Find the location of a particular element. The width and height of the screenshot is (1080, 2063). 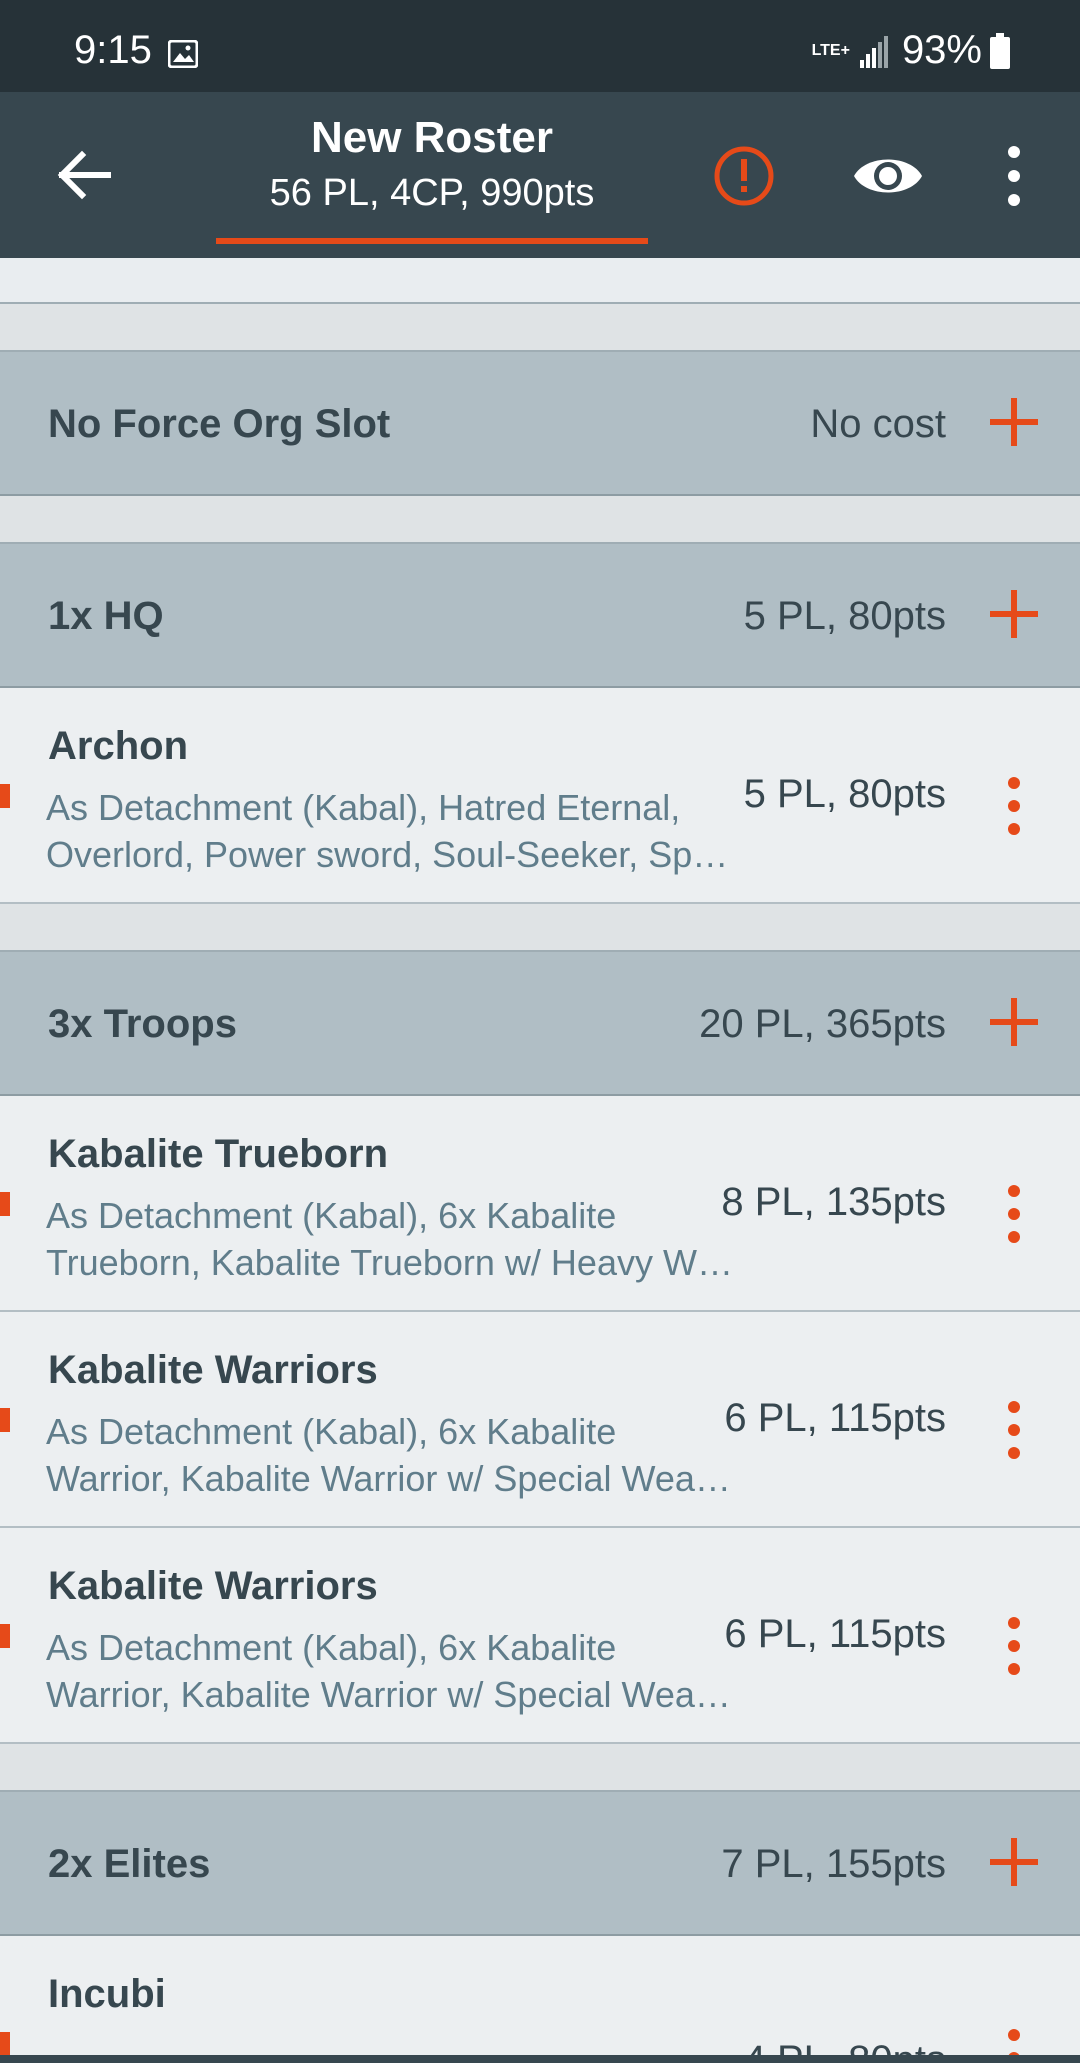

unit-description-line: As Detachment (Kabal), Hatred Eternal, is located at coordinates (363, 807).